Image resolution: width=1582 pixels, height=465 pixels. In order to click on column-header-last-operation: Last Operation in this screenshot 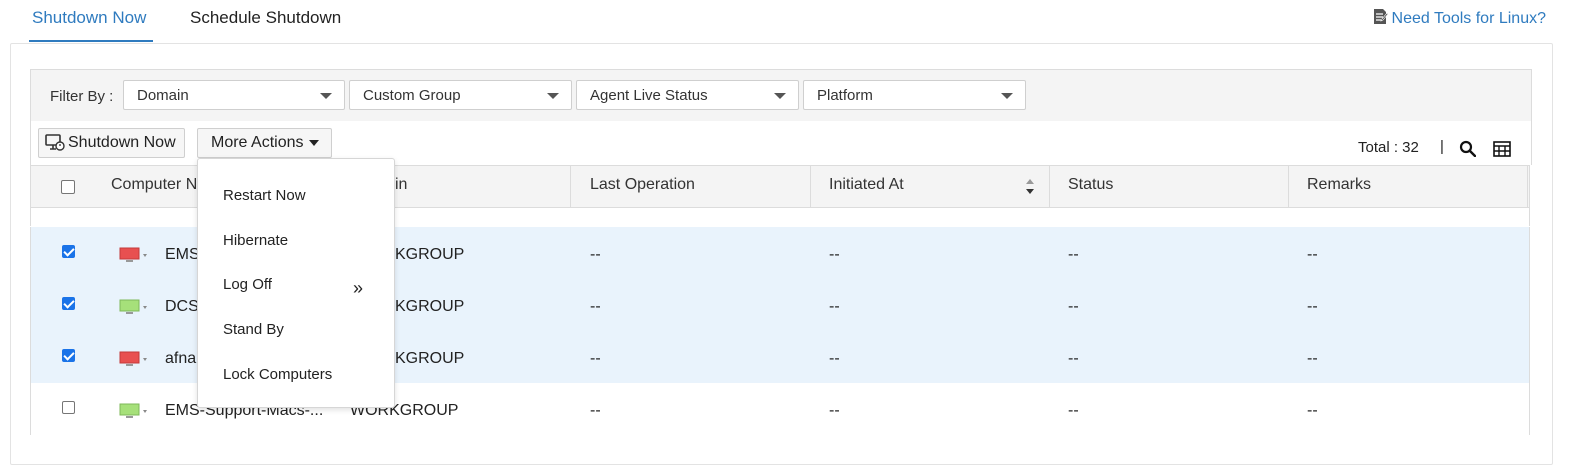, I will do `click(642, 185)`.